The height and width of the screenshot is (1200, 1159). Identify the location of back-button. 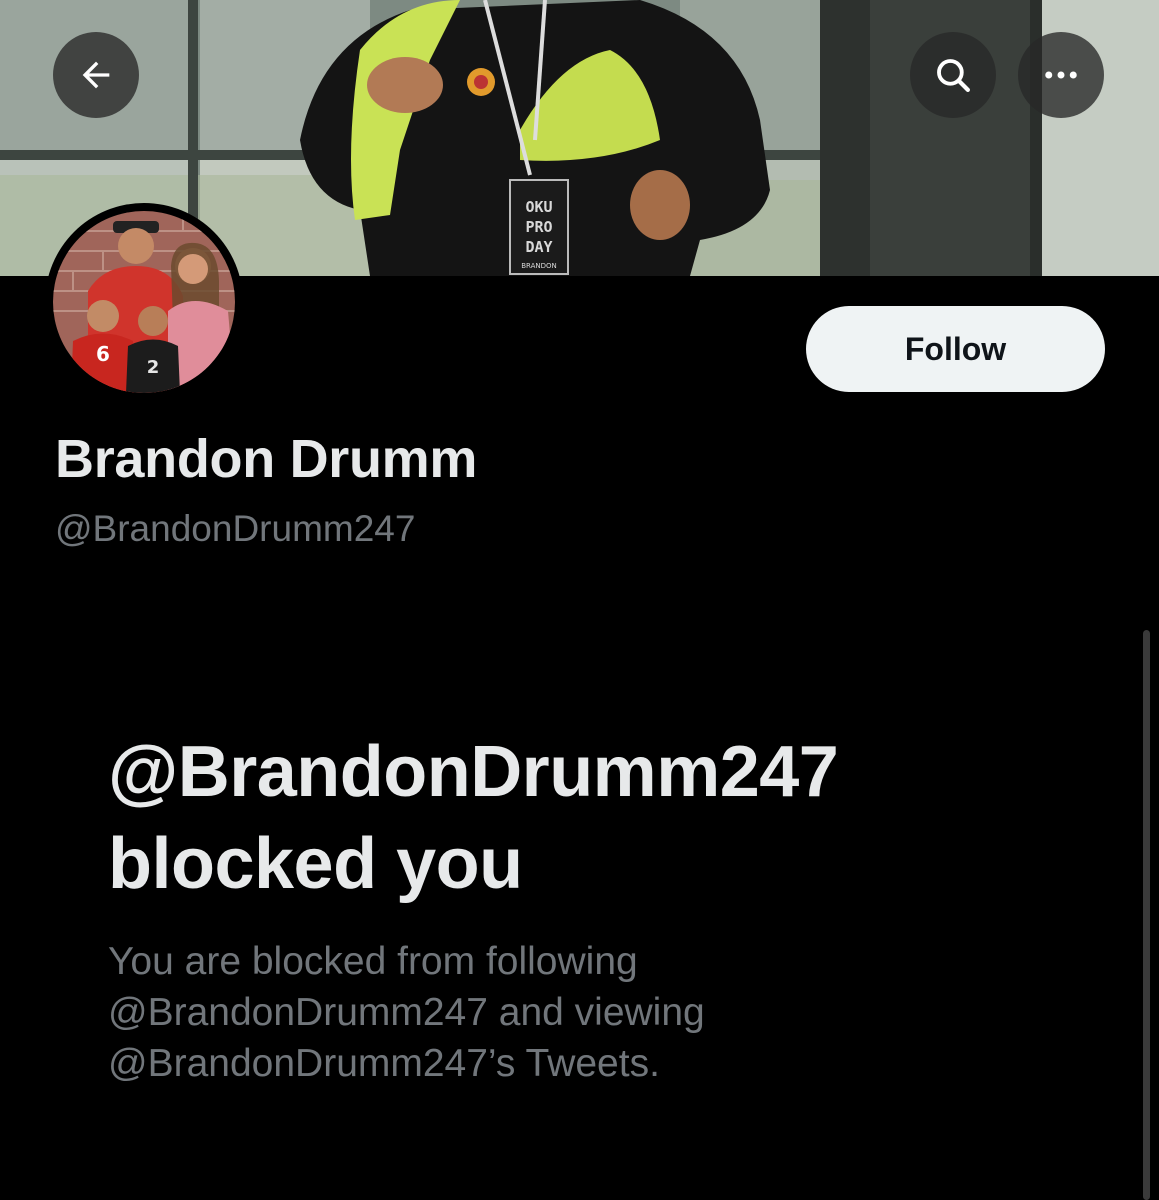
(96, 75).